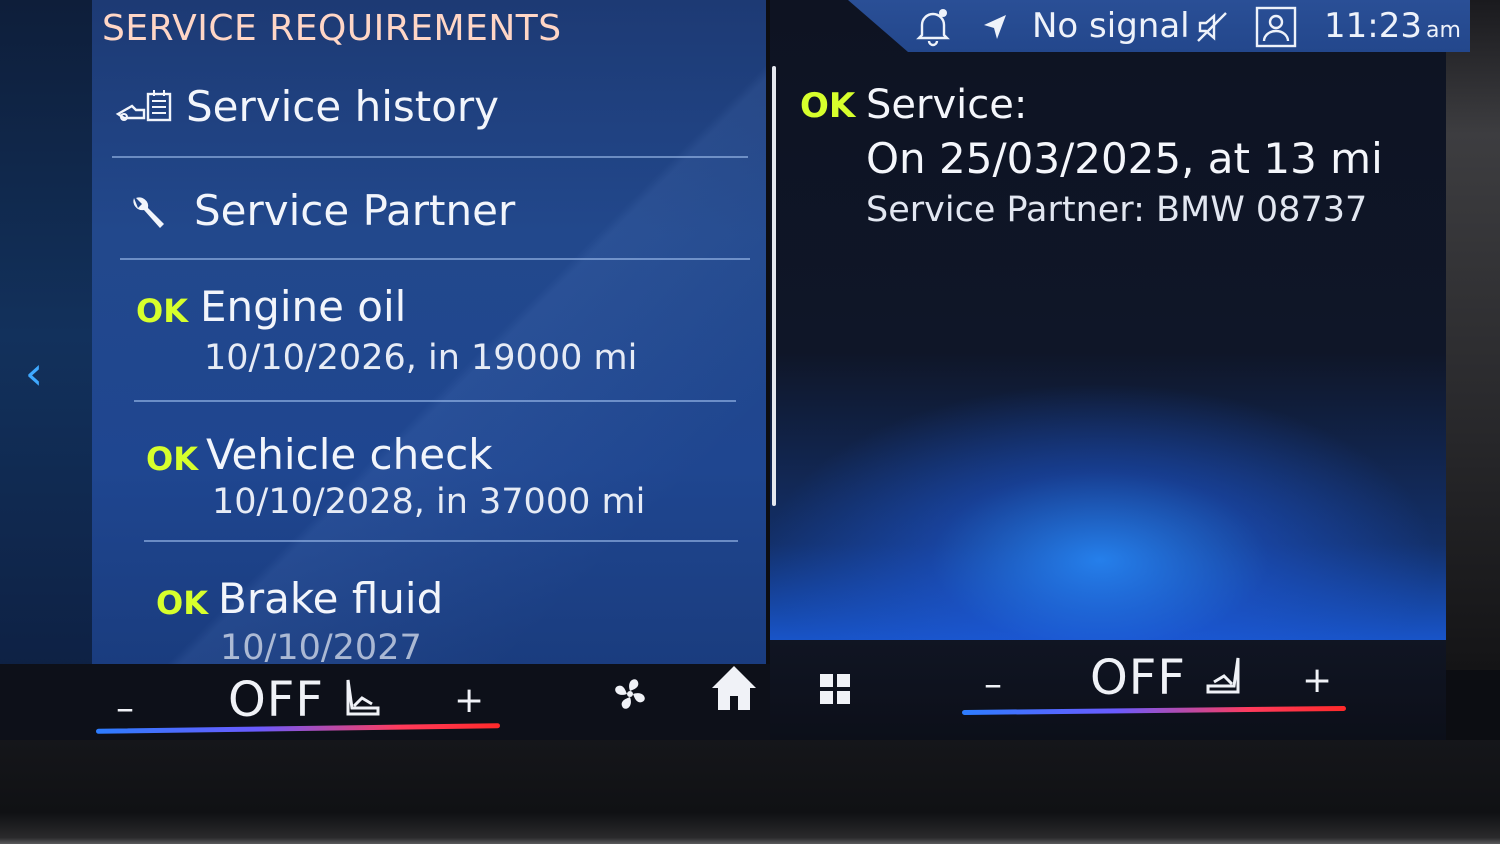 The image size is (1500, 844). Describe the element at coordinates (331, 598) in the screenshot. I see `item-title: Brake fluid` at that location.